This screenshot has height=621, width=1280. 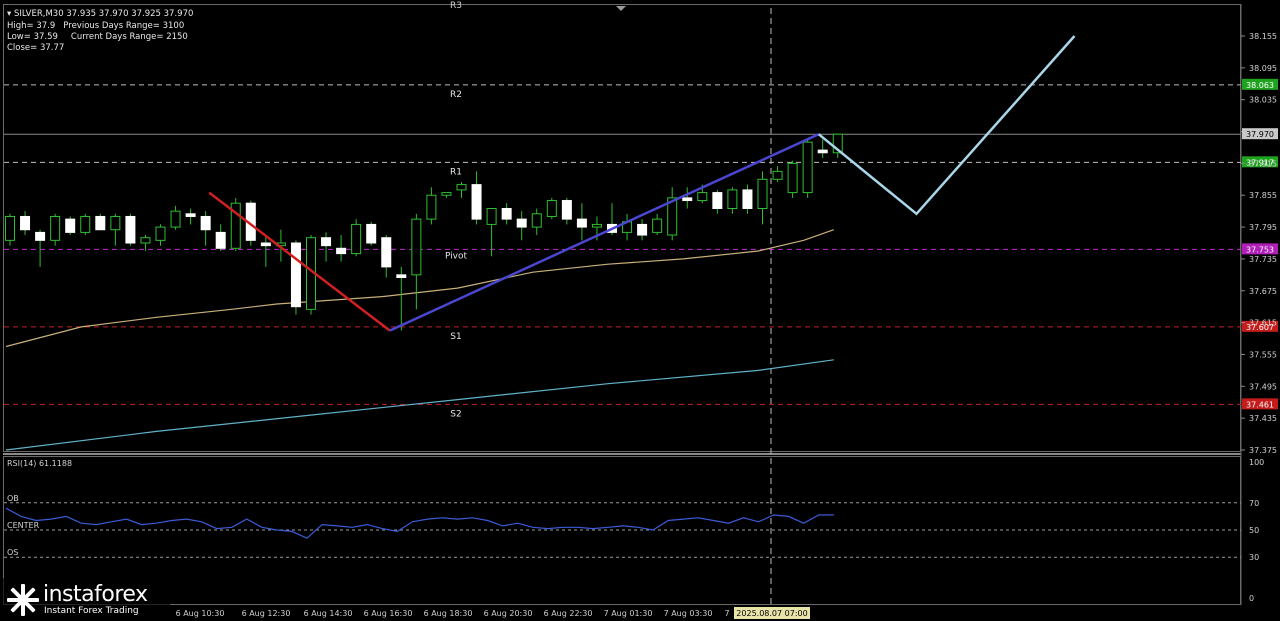 What do you see at coordinates (1263, 418) in the screenshot?
I see `price-tick-label: 37.435` at bounding box center [1263, 418].